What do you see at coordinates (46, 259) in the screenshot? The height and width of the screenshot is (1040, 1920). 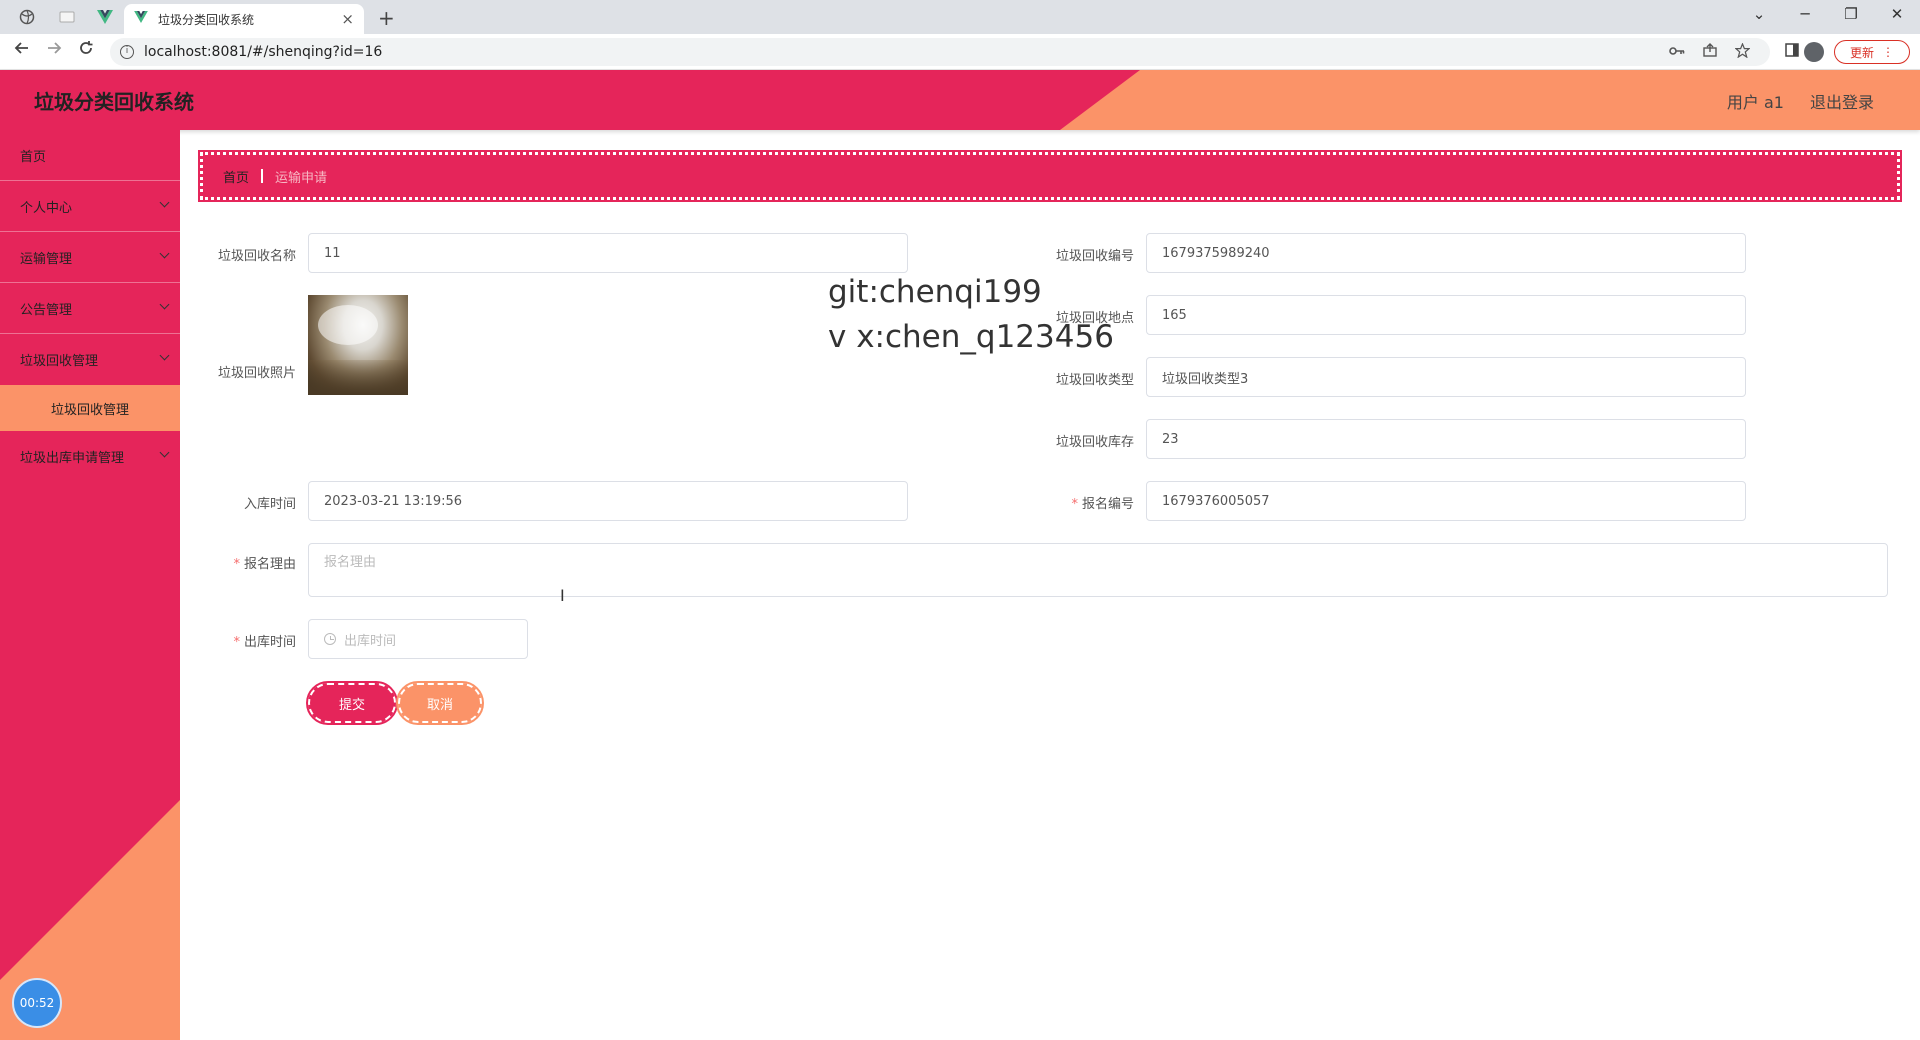 I see `sidebar-item-label: 运输管理` at bounding box center [46, 259].